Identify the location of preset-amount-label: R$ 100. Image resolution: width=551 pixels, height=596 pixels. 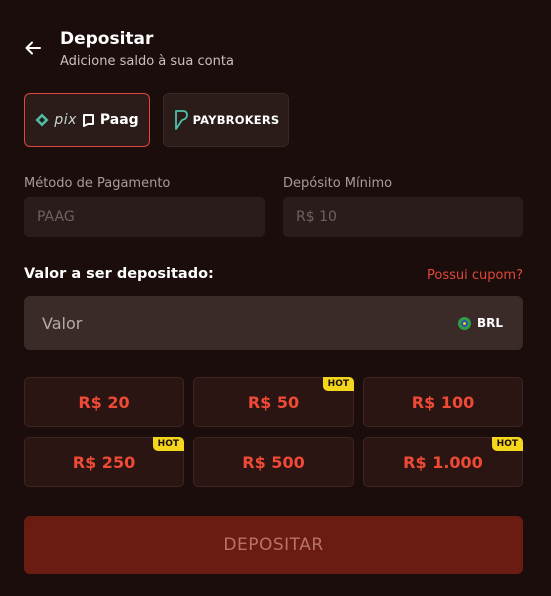
(443, 402).